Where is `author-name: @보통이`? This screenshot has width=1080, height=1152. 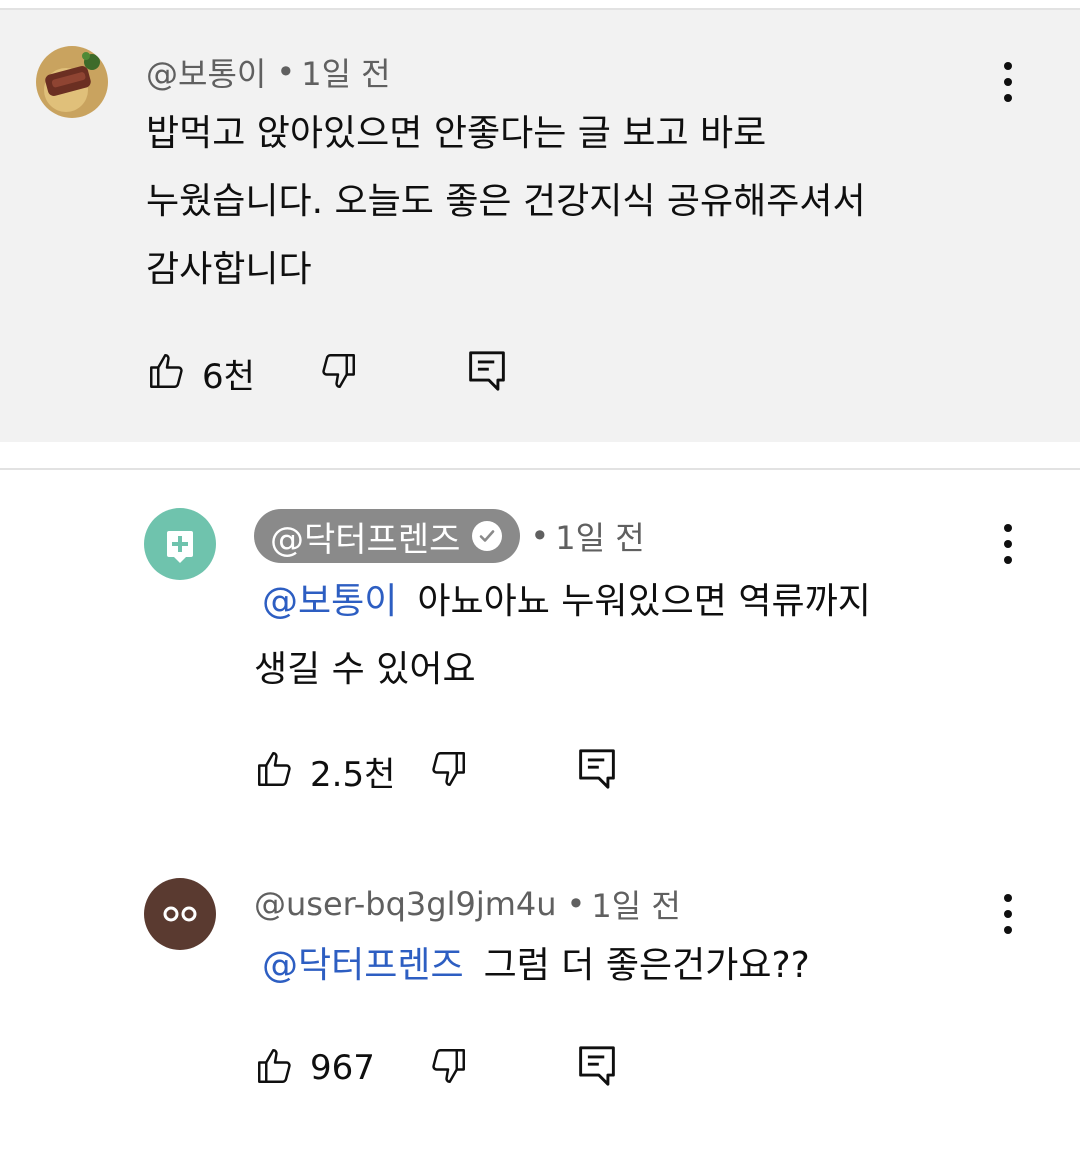 author-name: @보통이 is located at coordinates (206, 72).